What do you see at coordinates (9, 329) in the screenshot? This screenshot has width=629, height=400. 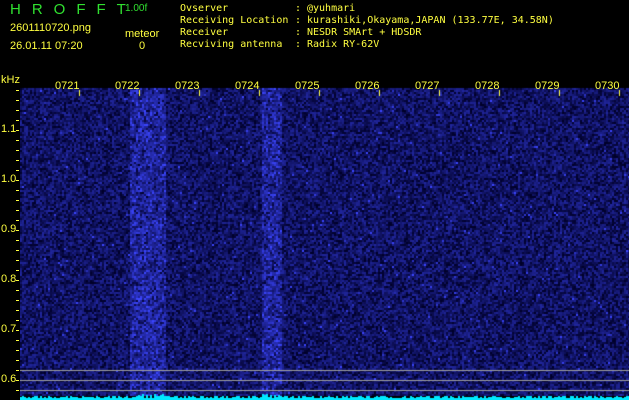 I see `freq-tick-label: 0.7` at bounding box center [9, 329].